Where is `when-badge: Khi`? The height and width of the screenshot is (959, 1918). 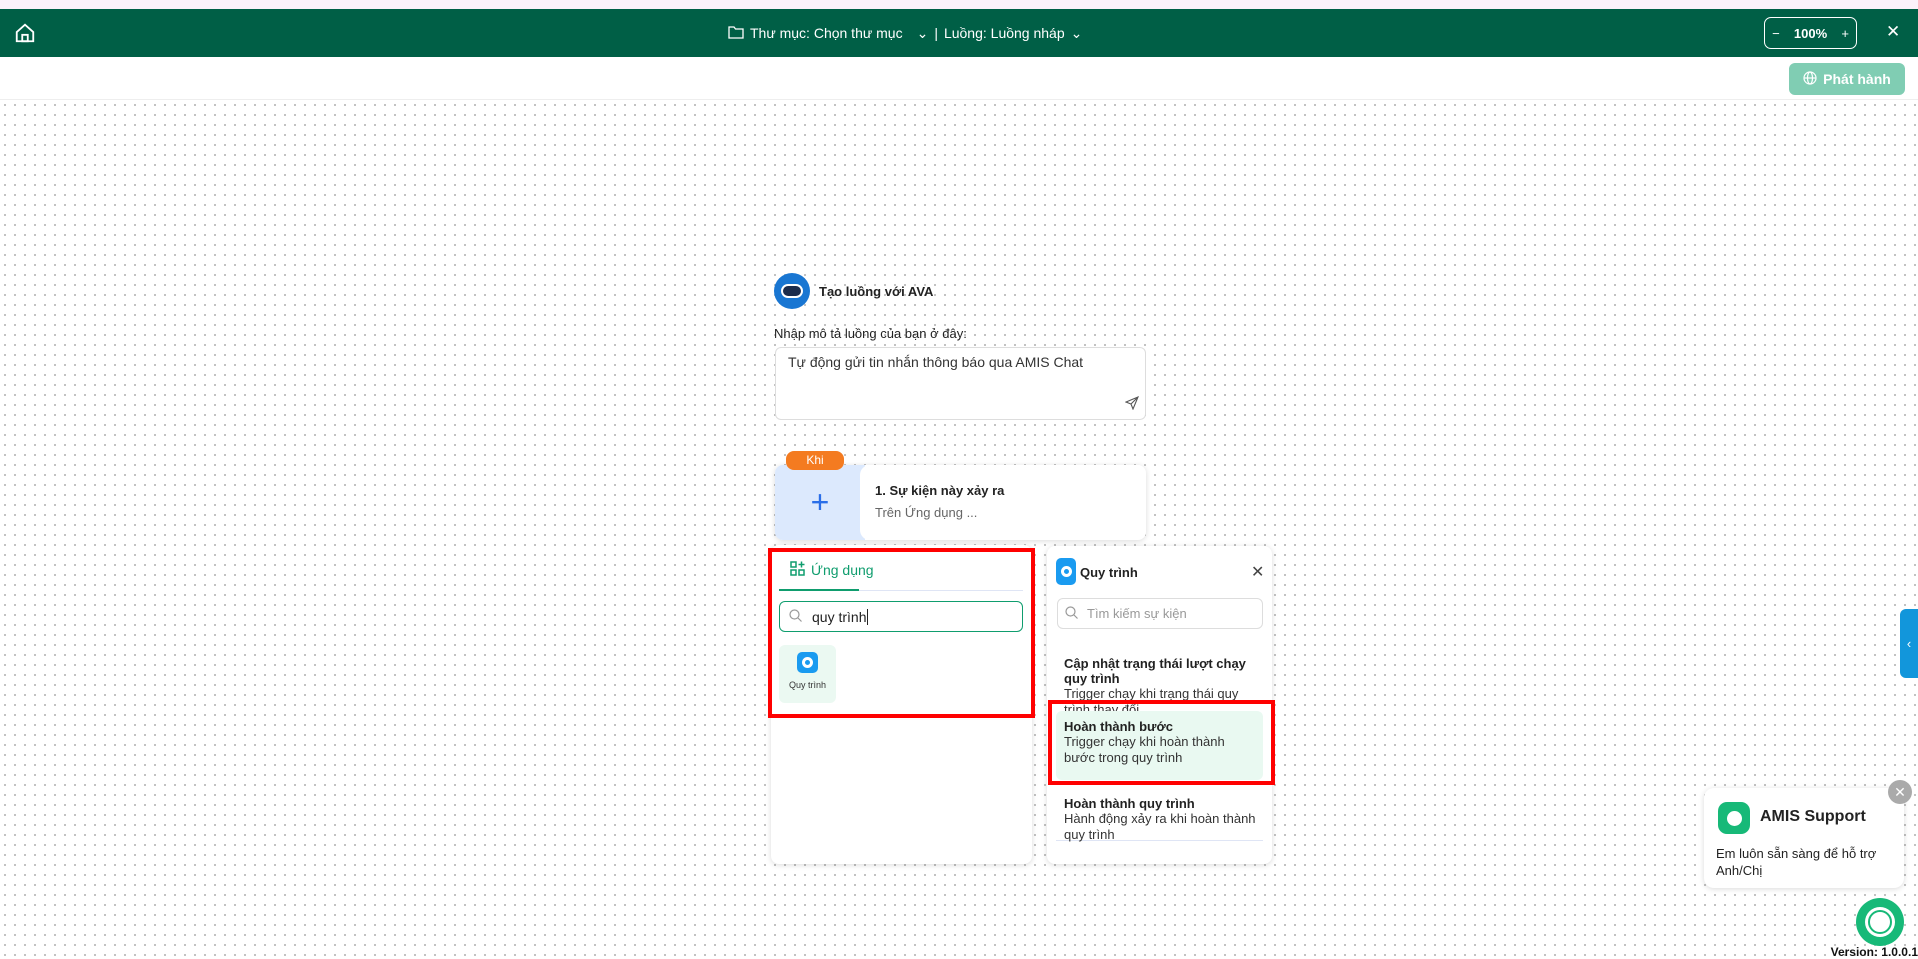
when-badge: Khi is located at coordinates (815, 460).